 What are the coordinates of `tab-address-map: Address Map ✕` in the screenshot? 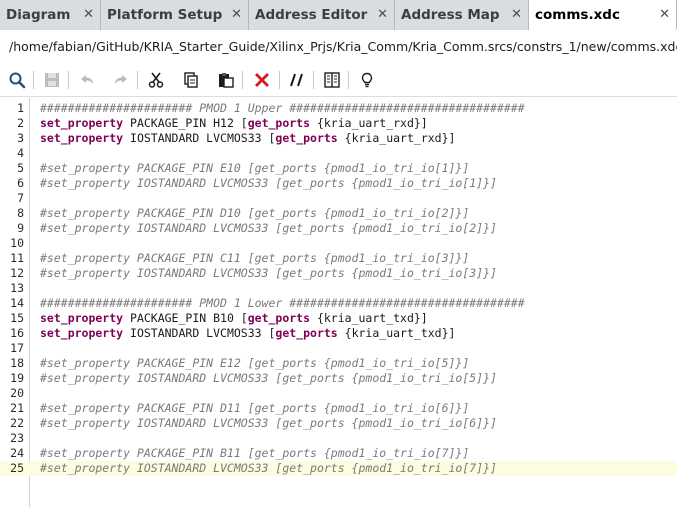 It's located at (462, 15).